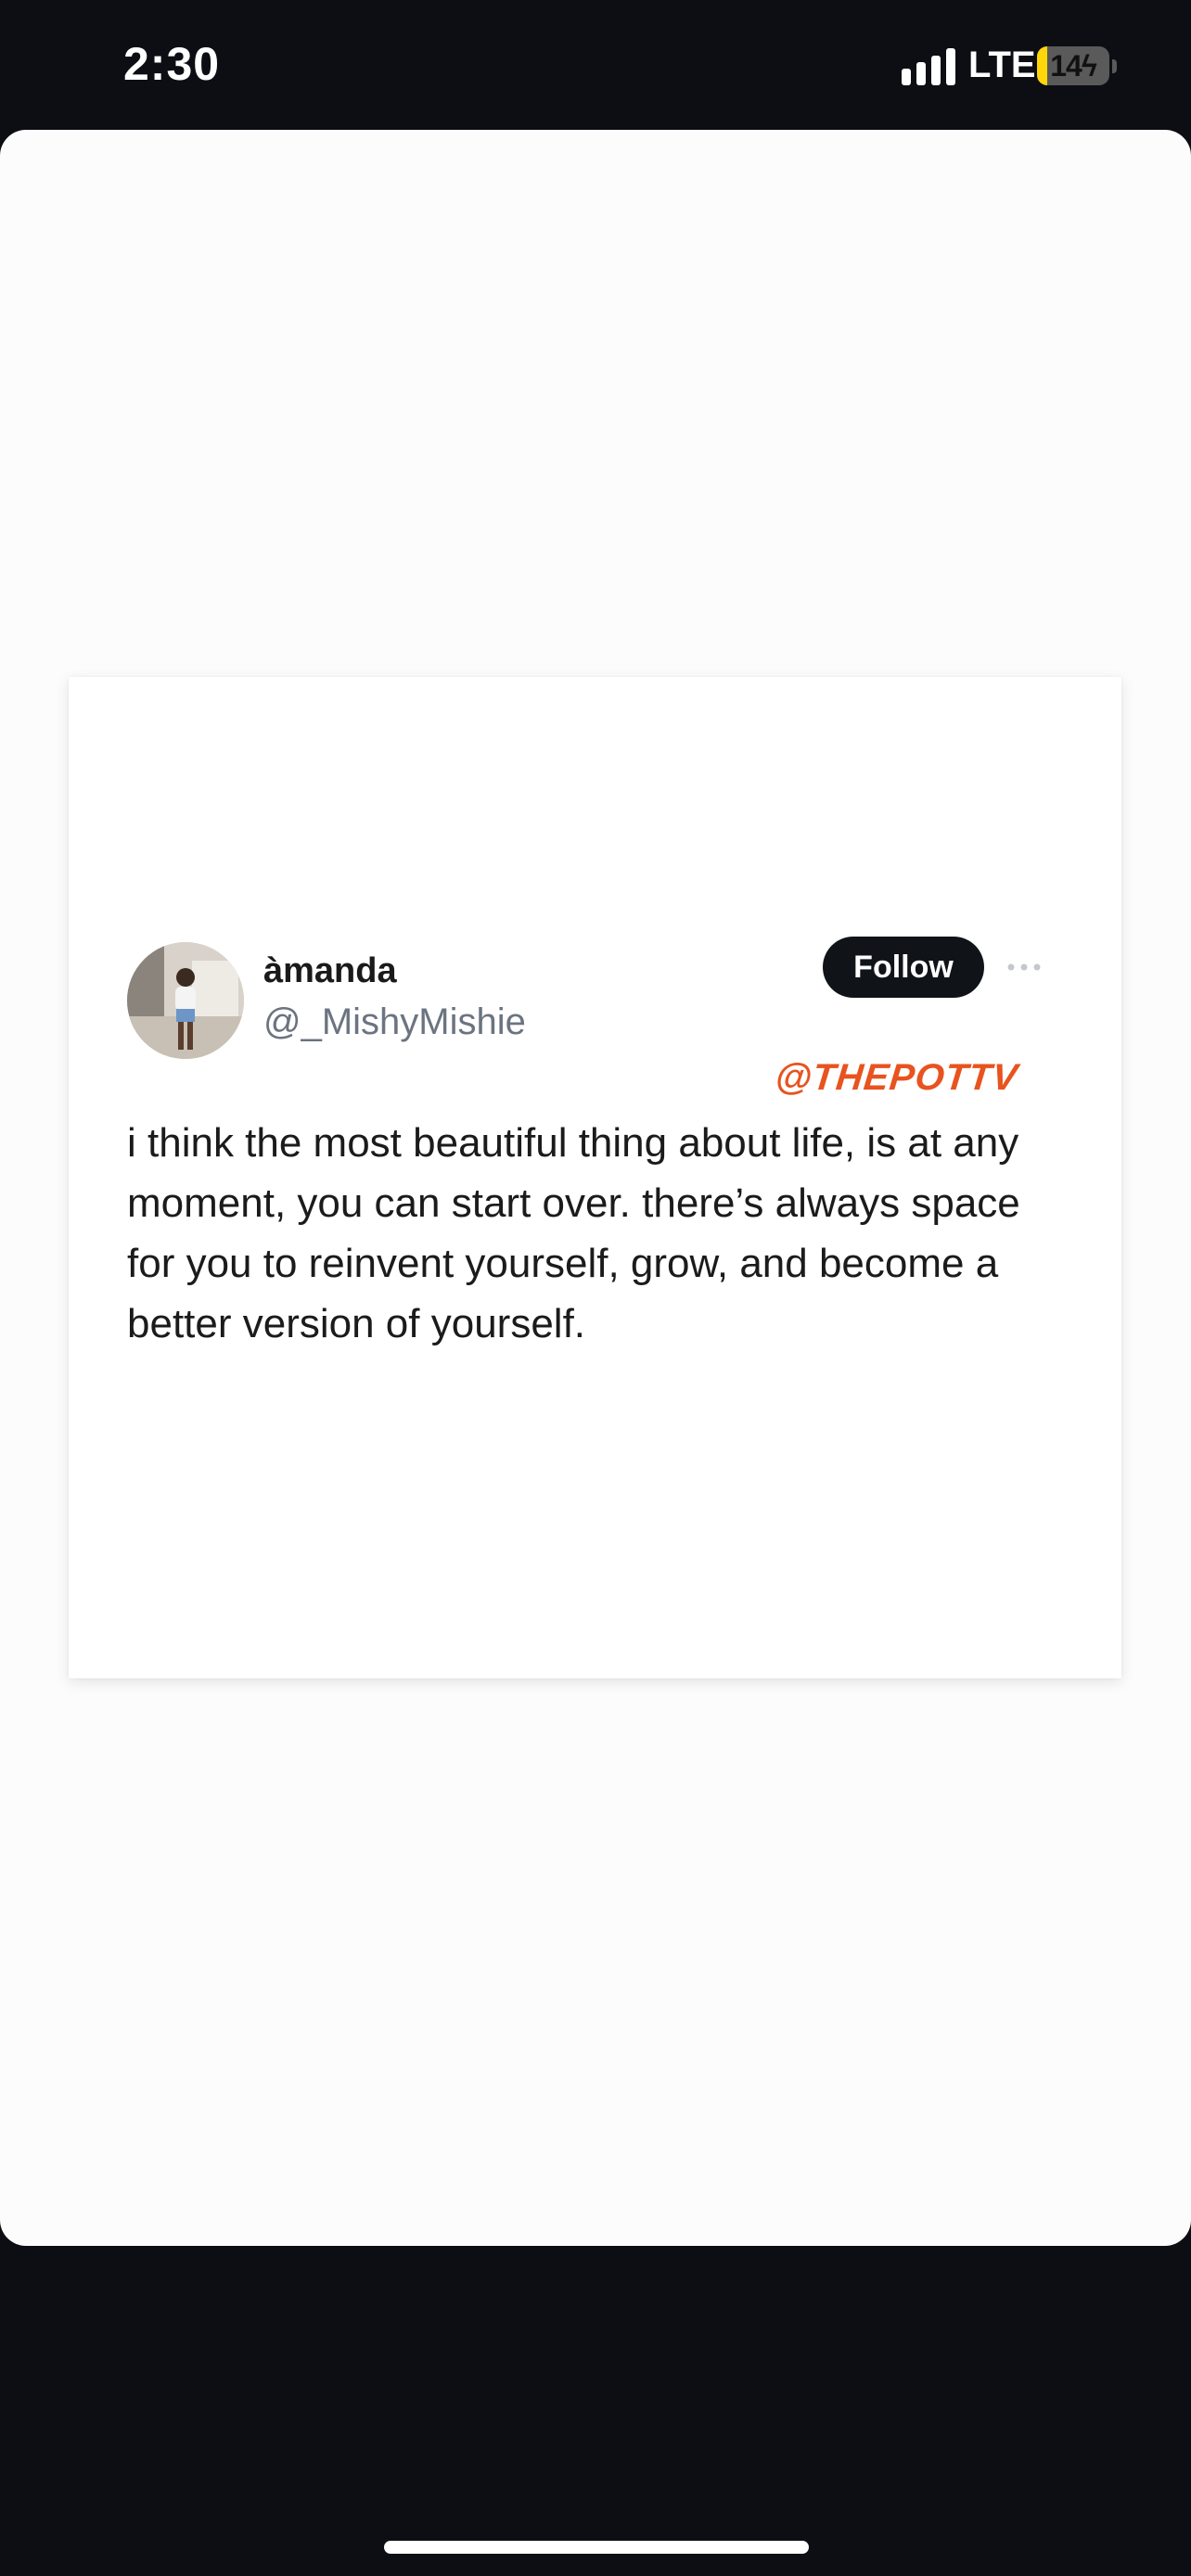 The image size is (1191, 2576). What do you see at coordinates (1114, 66) in the screenshot?
I see `battery-nub` at bounding box center [1114, 66].